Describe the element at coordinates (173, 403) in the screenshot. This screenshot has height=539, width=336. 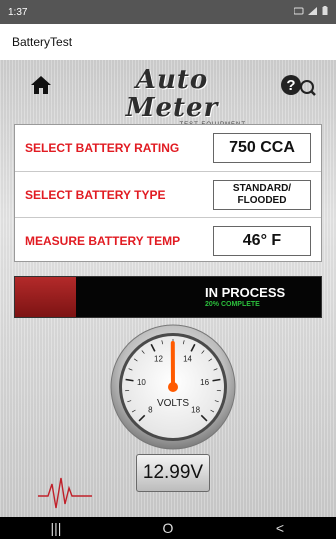
I see `gauge-unit-label: VOLTS` at that location.